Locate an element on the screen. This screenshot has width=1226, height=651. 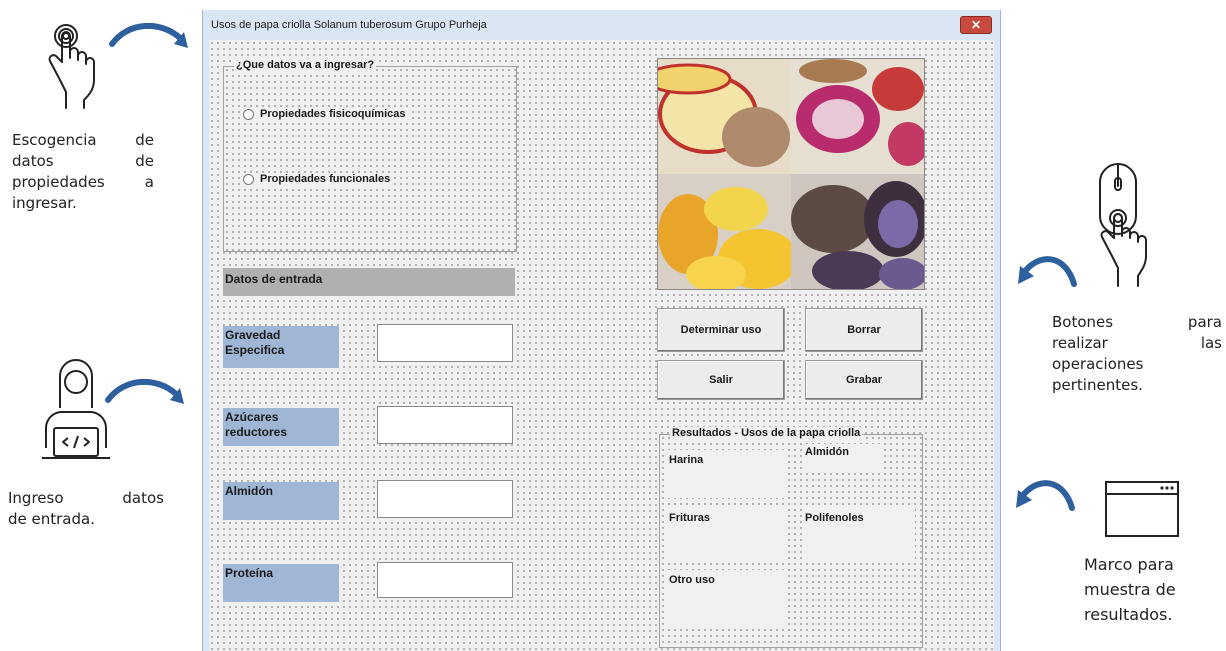
close-button: ✕ is located at coordinates (976, 25).